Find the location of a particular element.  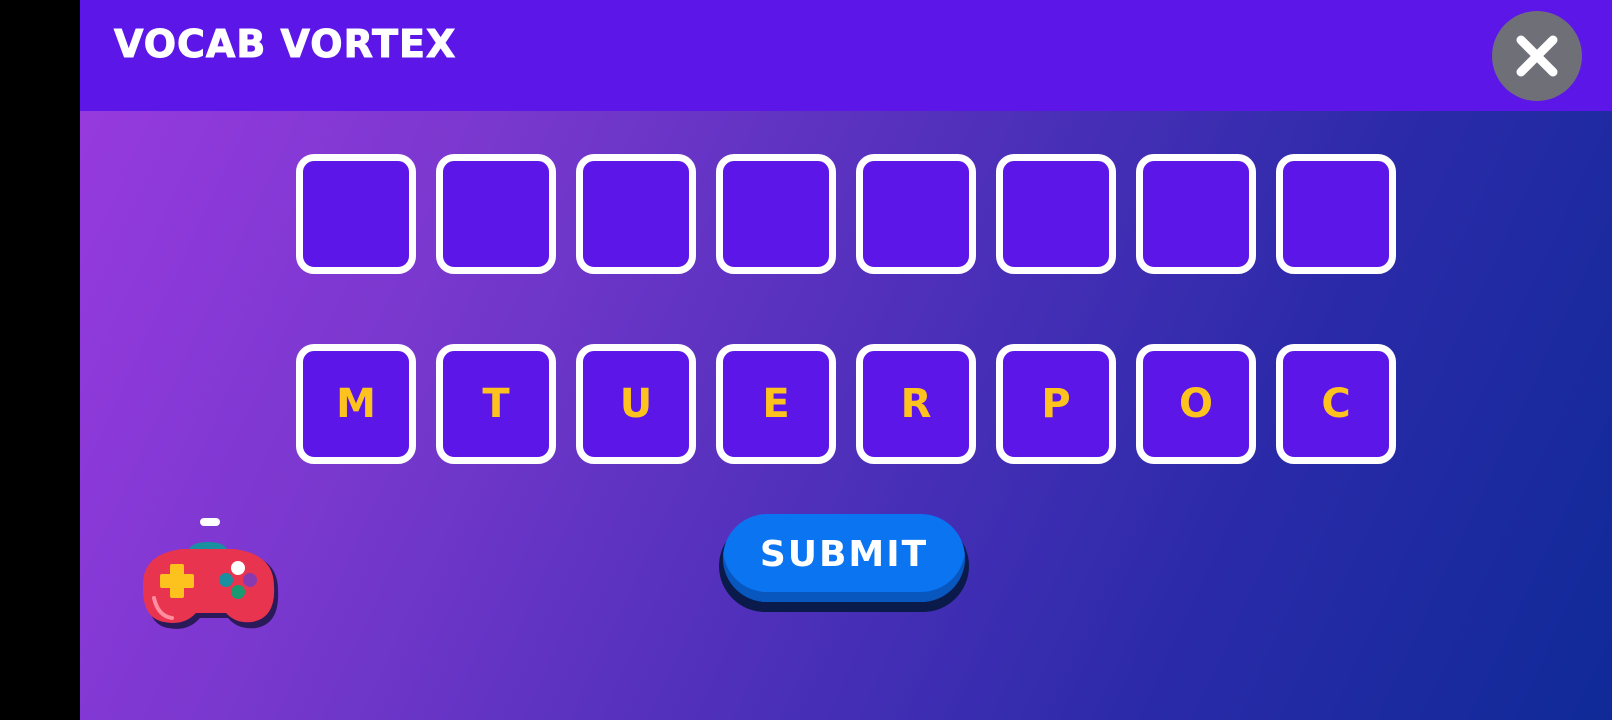

answer-slots-row is located at coordinates (846, 214).